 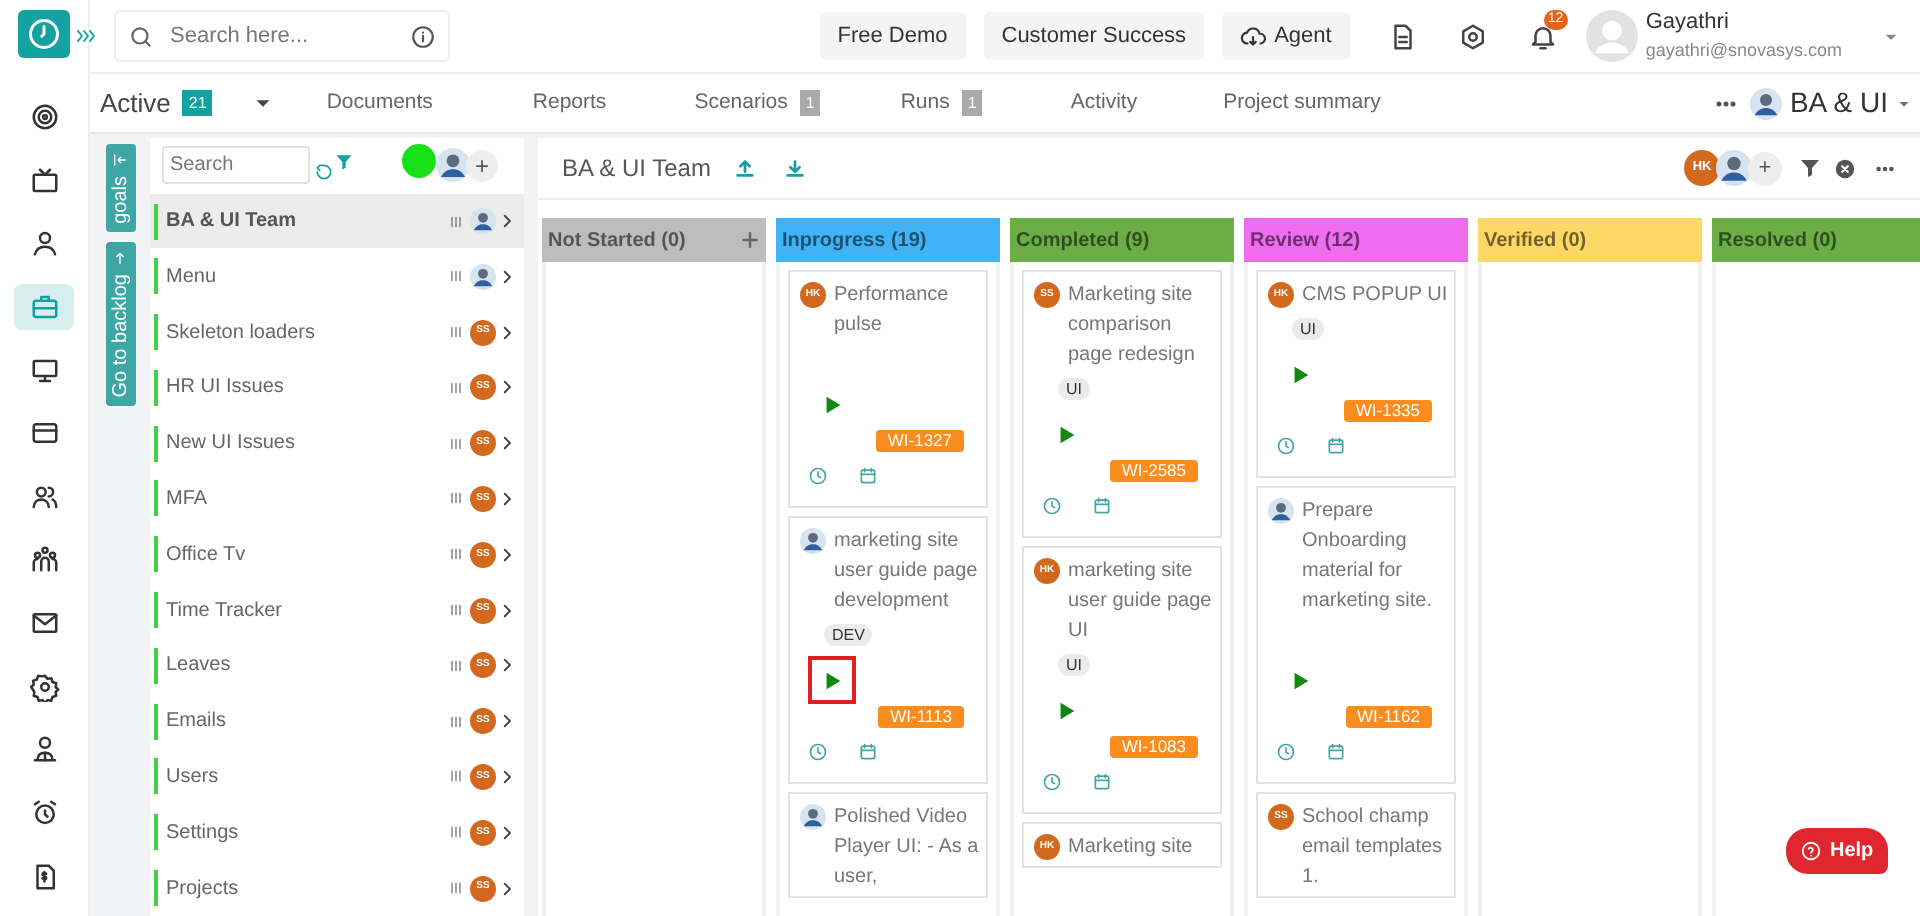 I want to click on clear-icon, so click(x=1845, y=168).